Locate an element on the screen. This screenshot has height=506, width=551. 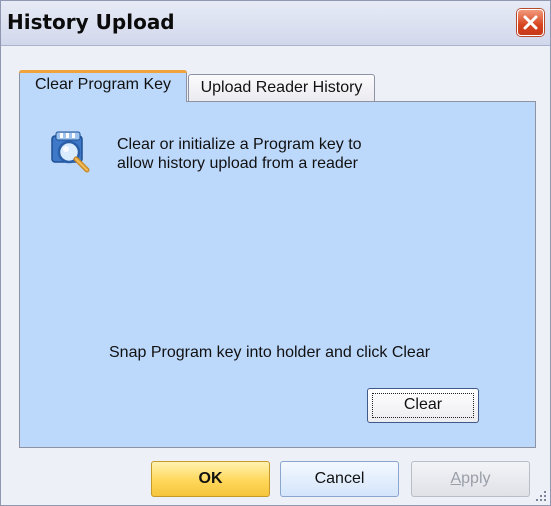
title-bar: History Upload is located at coordinates (275, 23).